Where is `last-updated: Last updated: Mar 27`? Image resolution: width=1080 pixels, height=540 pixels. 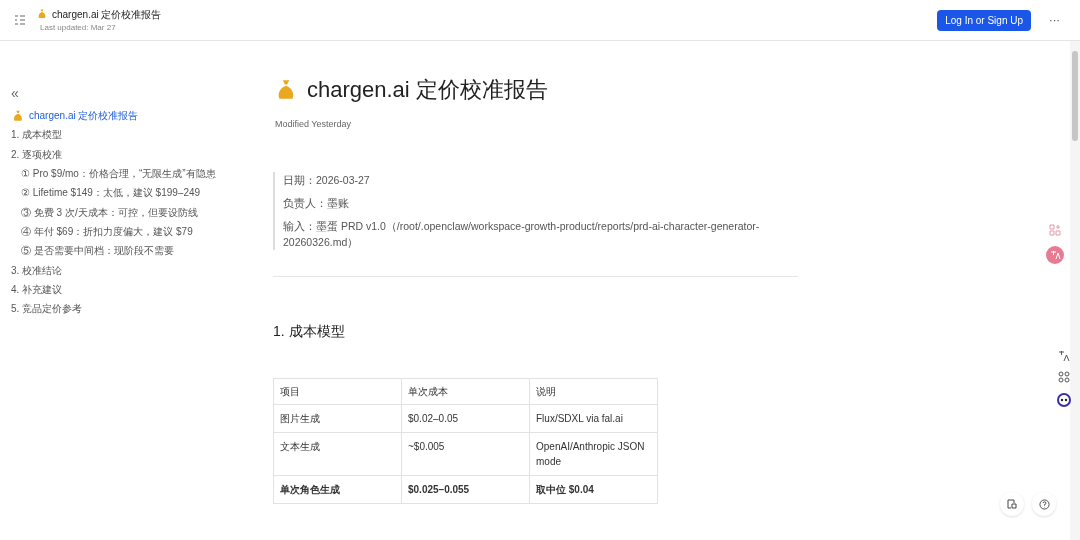
last-updated: Last updated: Mar 27 is located at coordinates (78, 27).